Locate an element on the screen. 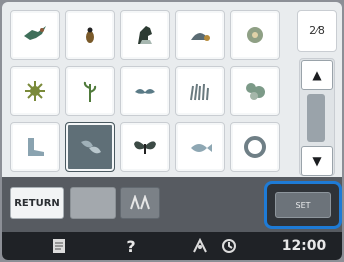 This screenshot has height=262, width=344. set-button-label: SET is located at coordinates (303, 205).